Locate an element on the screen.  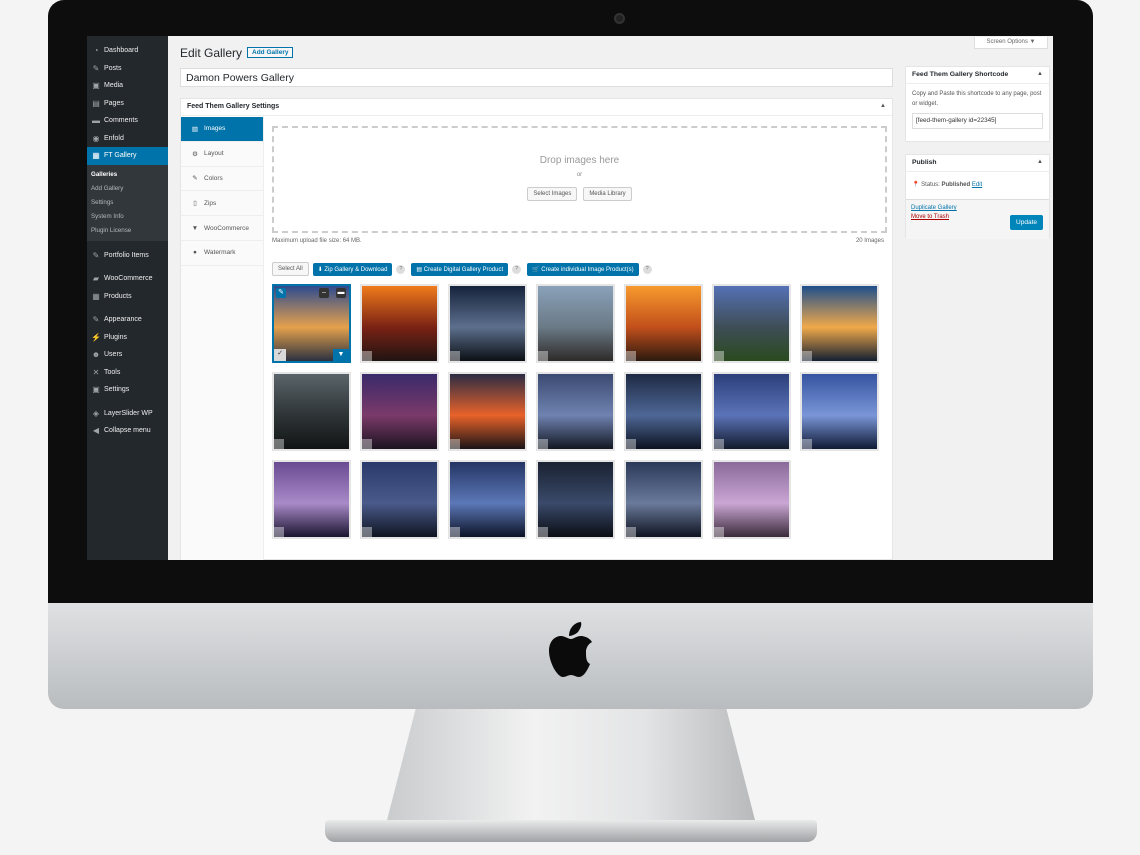
settings-tab: ▯ Zips is located at coordinates (222, 204).